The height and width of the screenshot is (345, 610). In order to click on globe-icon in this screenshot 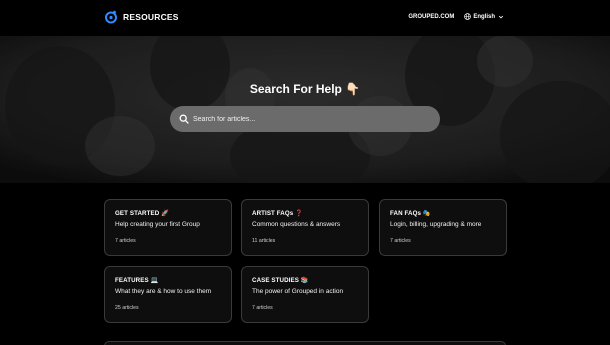, I will do `click(468, 16)`.